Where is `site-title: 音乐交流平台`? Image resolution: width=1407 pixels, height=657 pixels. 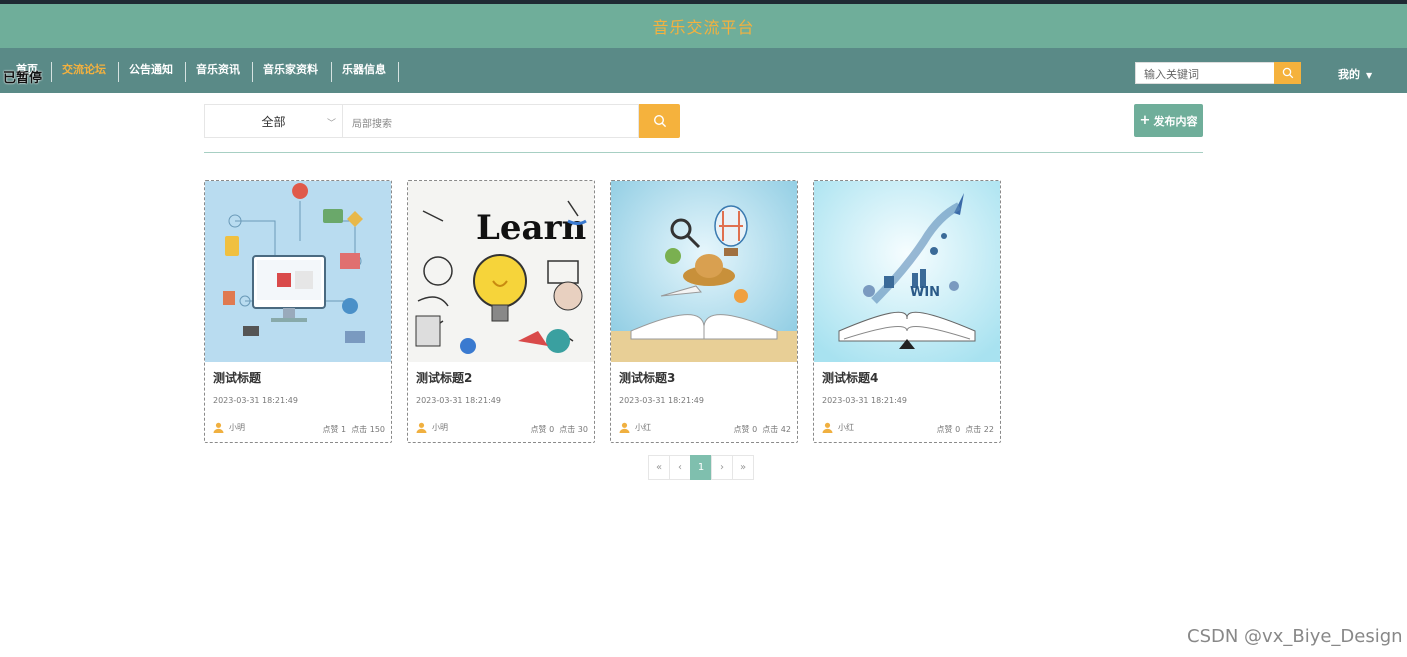 site-title: 音乐交流平台 is located at coordinates (703, 27).